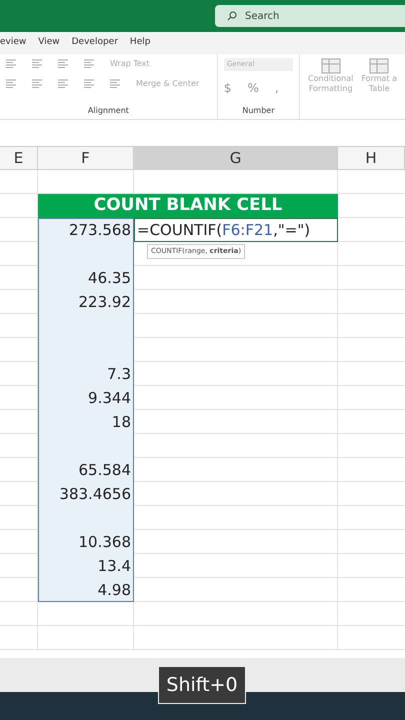 This screenshot has height=720, width=405. I want to click on column-header: G, so click(236, 158).